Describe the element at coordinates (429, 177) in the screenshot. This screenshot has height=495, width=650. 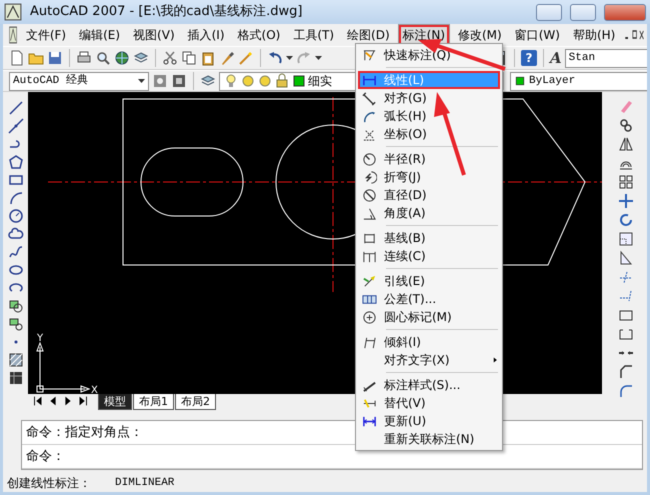
I see `menu-item: 折弯(J)` at that location.